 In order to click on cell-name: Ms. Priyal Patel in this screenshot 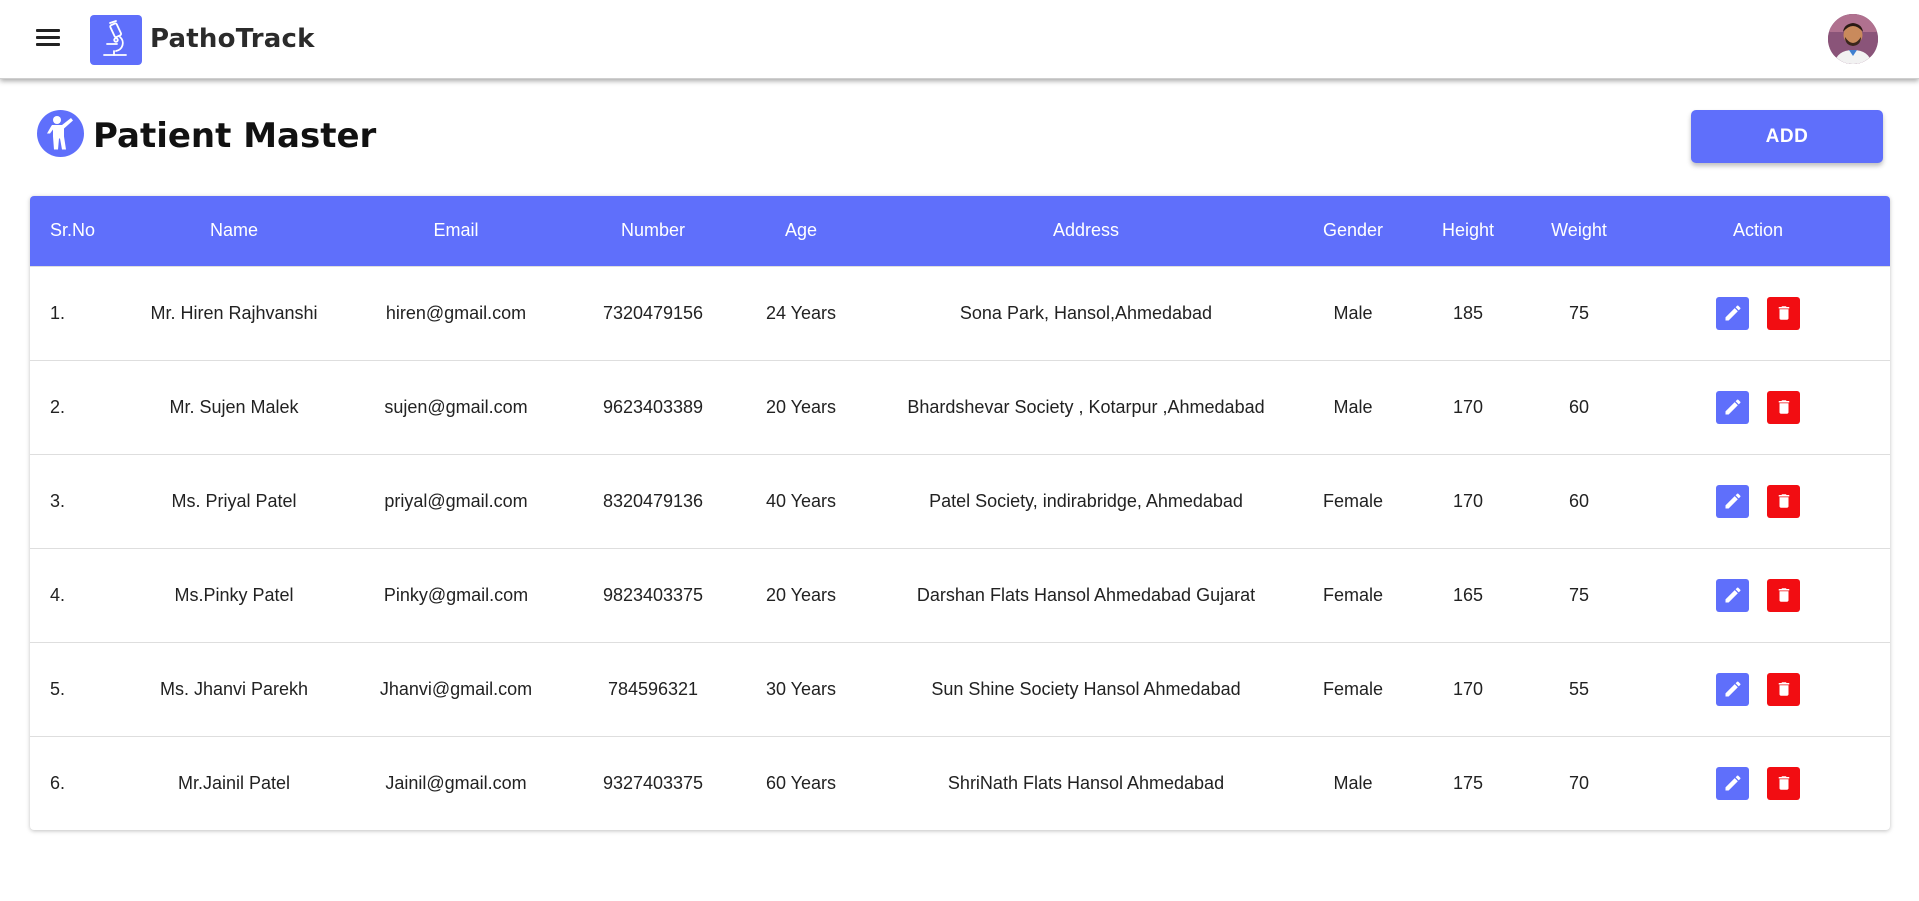, I will do `click(234, 500)`.